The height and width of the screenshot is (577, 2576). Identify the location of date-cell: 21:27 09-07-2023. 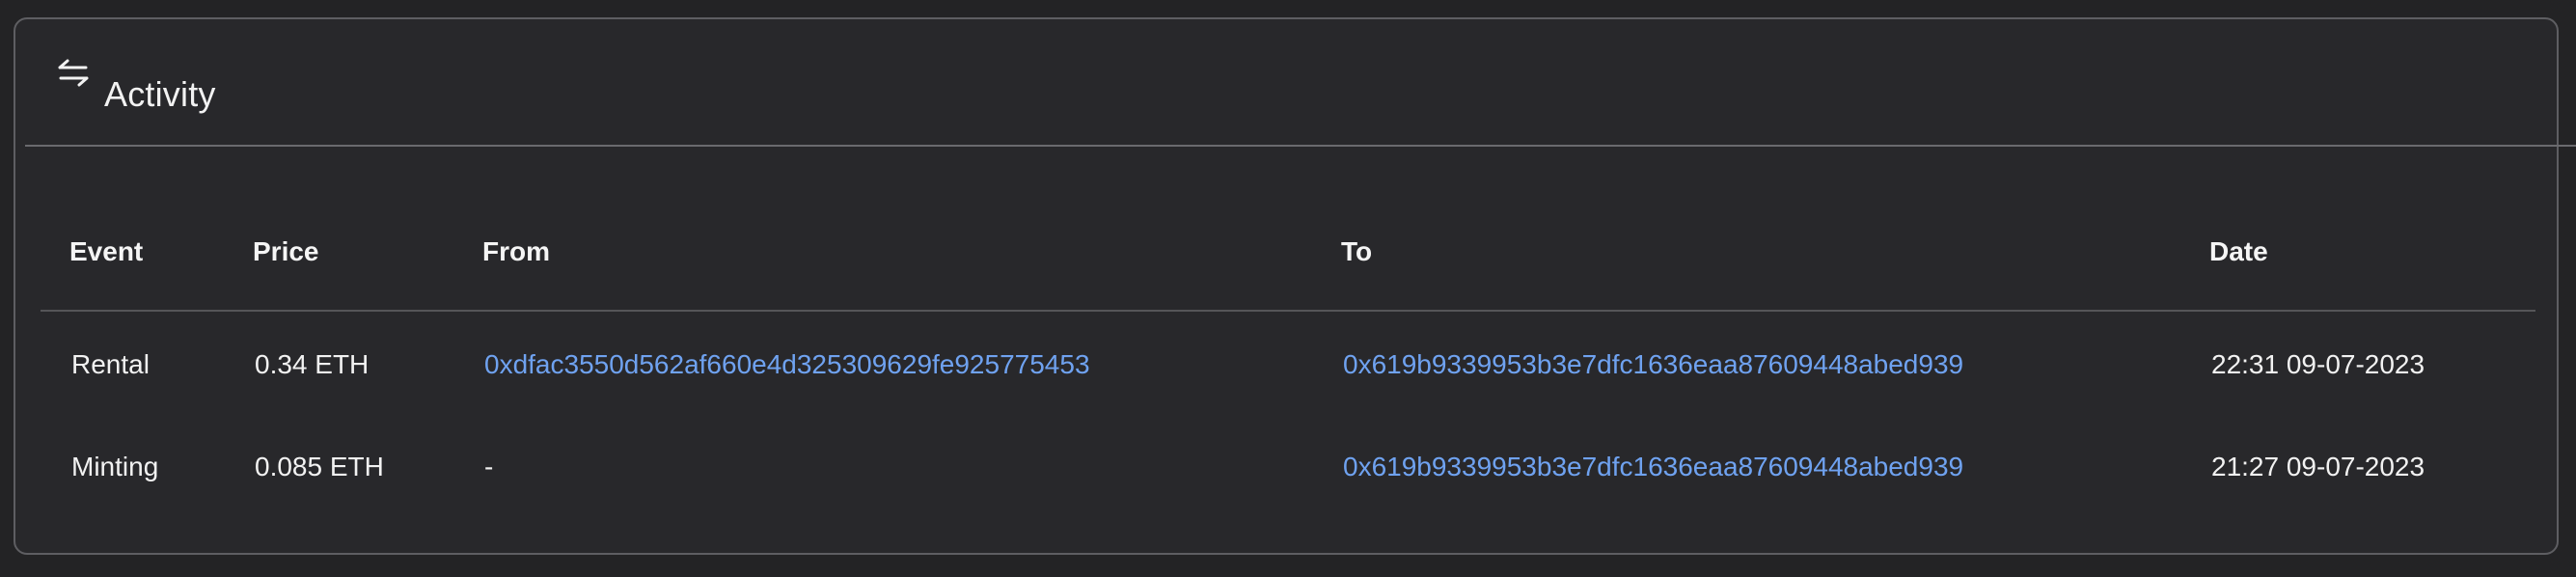
(2318, 466).